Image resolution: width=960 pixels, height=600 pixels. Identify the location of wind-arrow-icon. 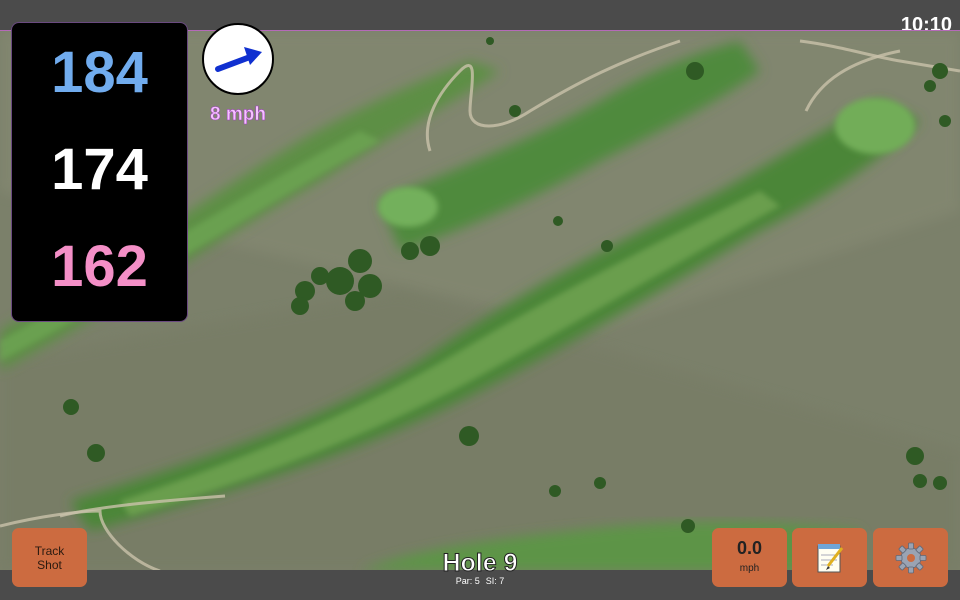
(238, 59).